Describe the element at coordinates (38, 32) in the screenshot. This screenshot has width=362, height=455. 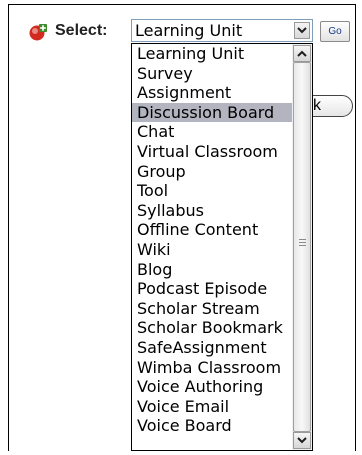
I see `add-icon` at that location.